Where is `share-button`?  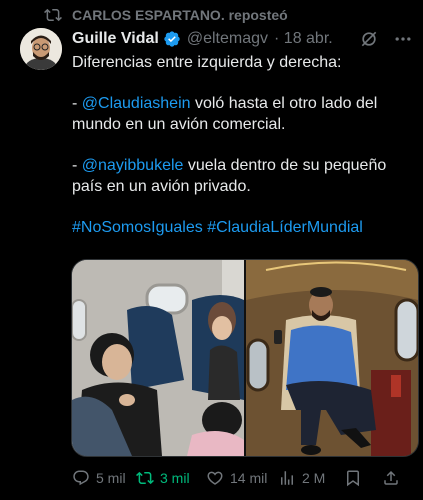 share-button is located at coordinates (391, 478).